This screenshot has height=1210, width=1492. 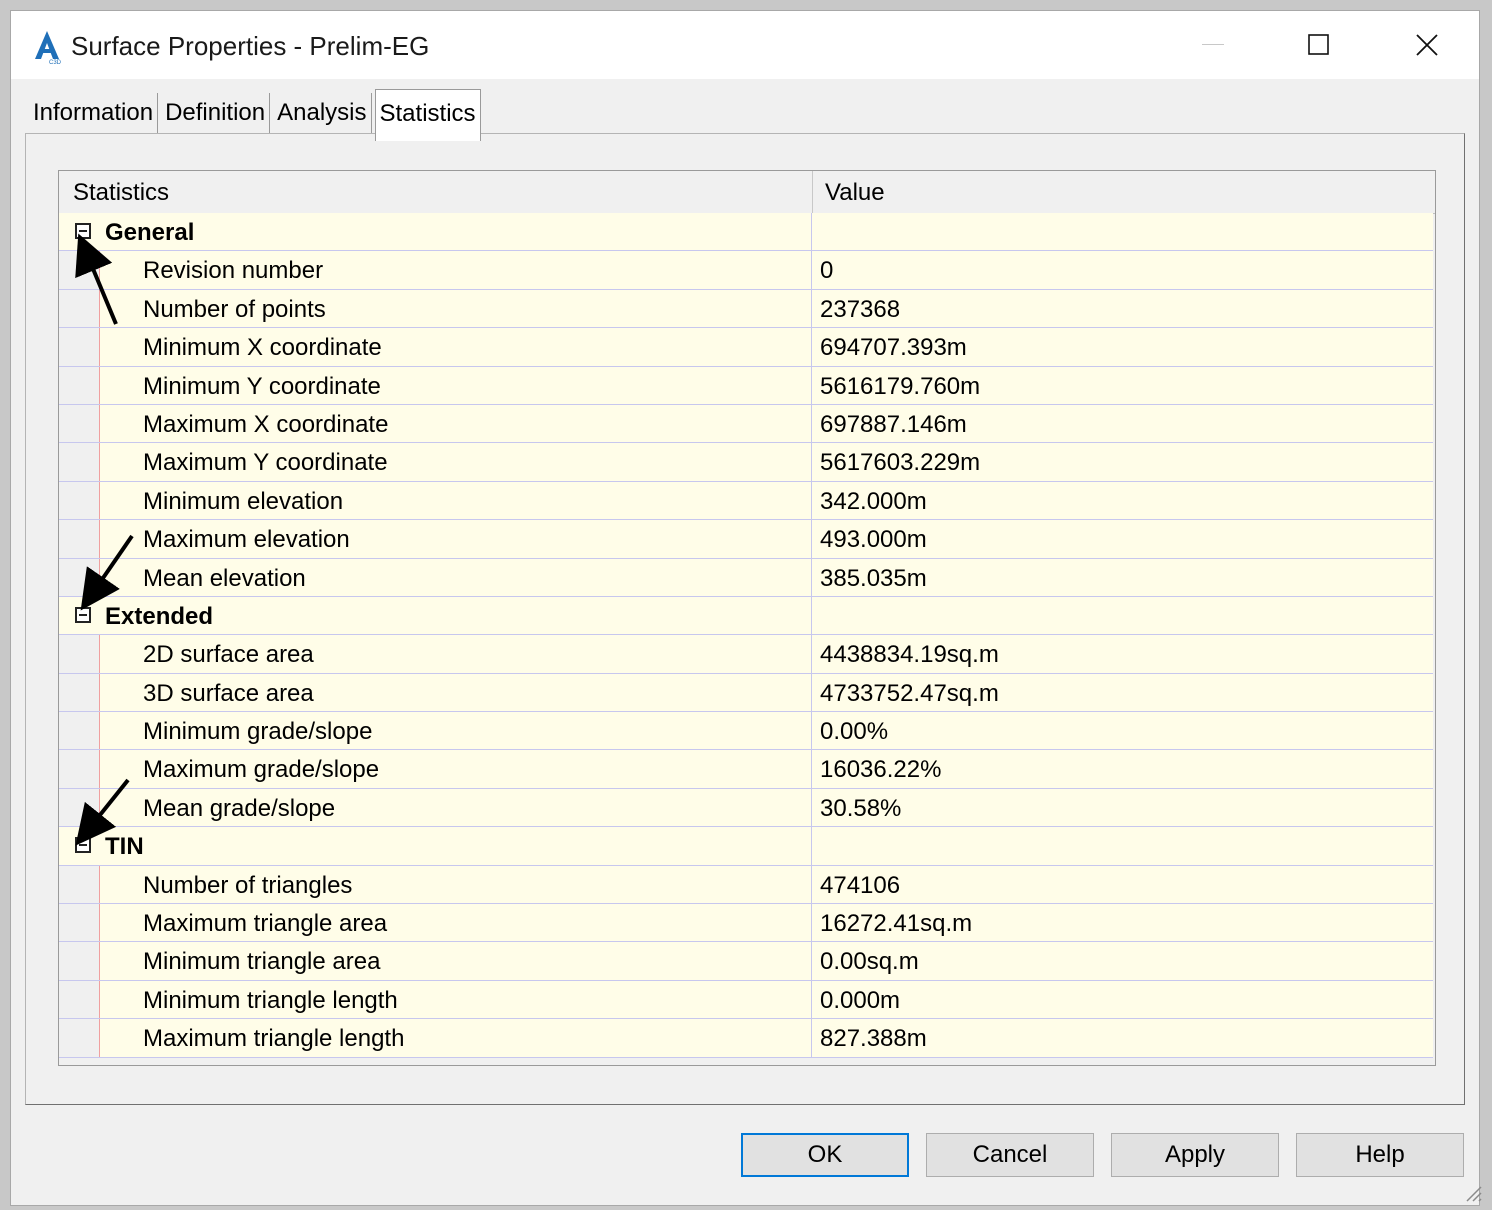 I want to click on stat-name: Maximum grade/slope, so click(x=261, y=770).